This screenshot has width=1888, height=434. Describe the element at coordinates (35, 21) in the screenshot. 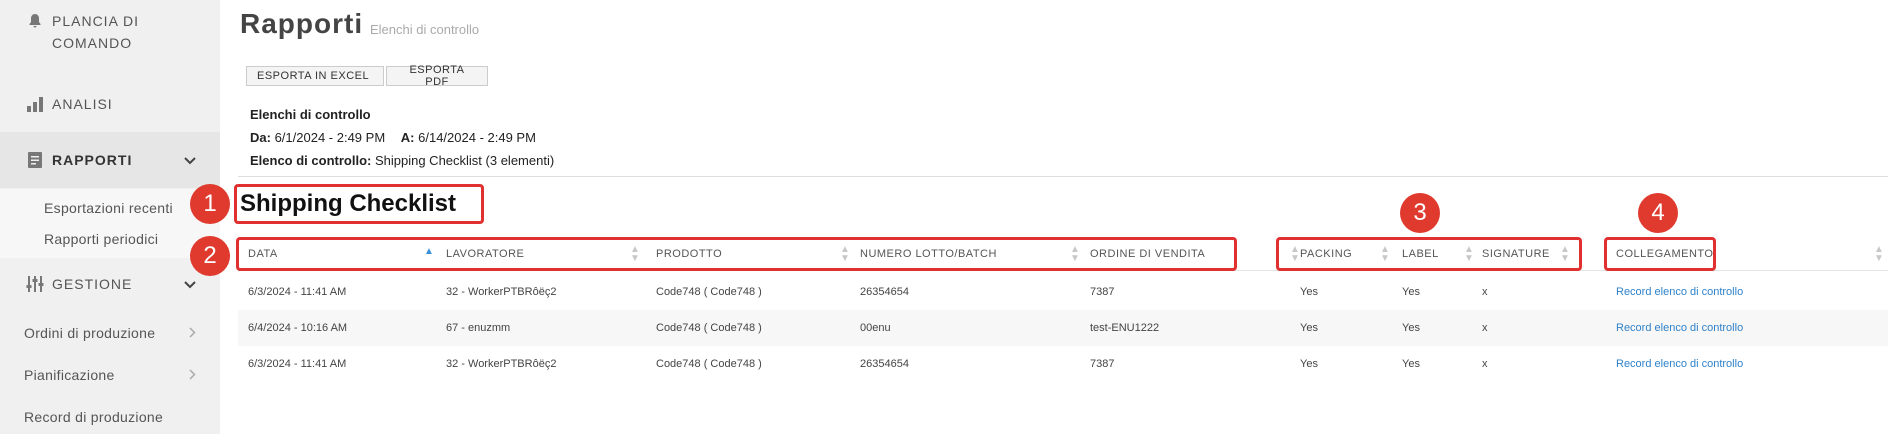

I see `bell-icon` at that location.